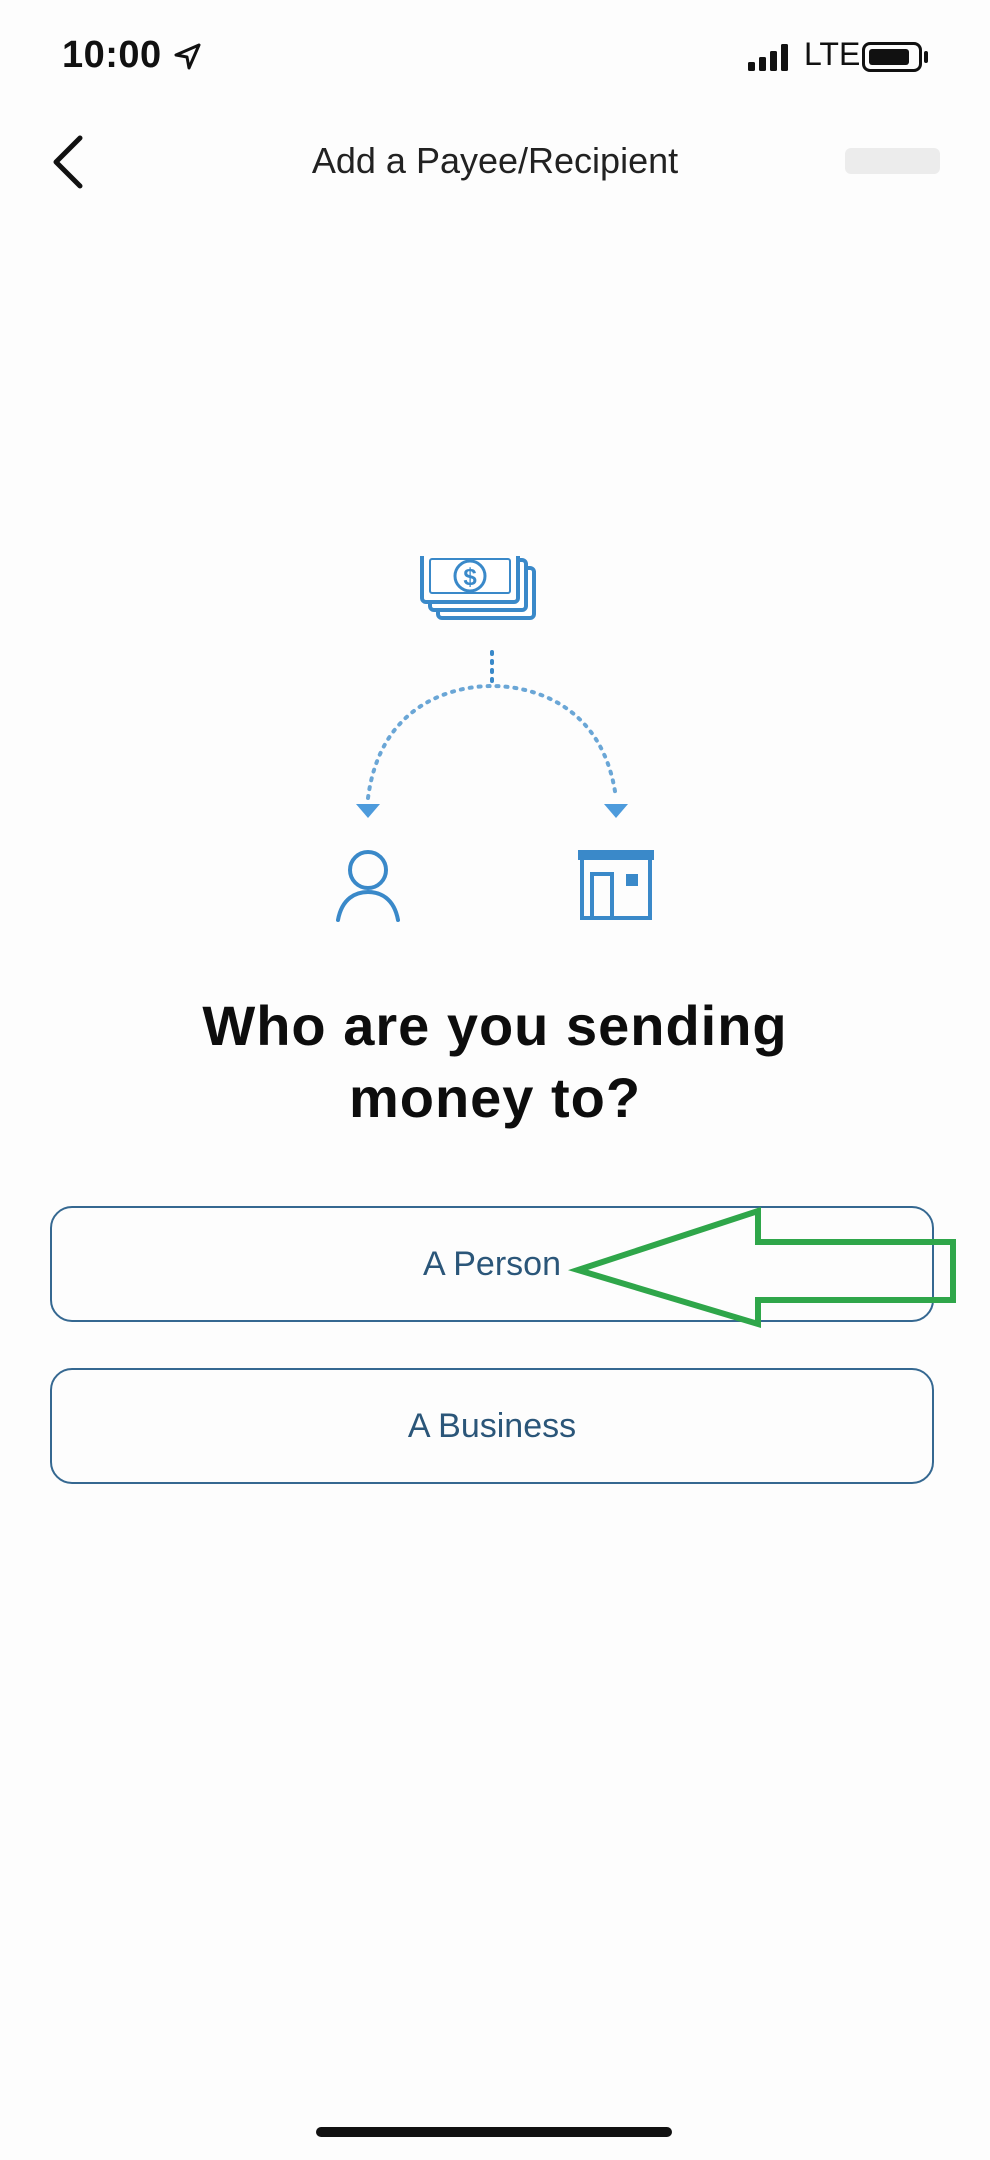 This screenshot has width=990, height=2160. I want to click on money-stack-icon: $, so click(478, 588).